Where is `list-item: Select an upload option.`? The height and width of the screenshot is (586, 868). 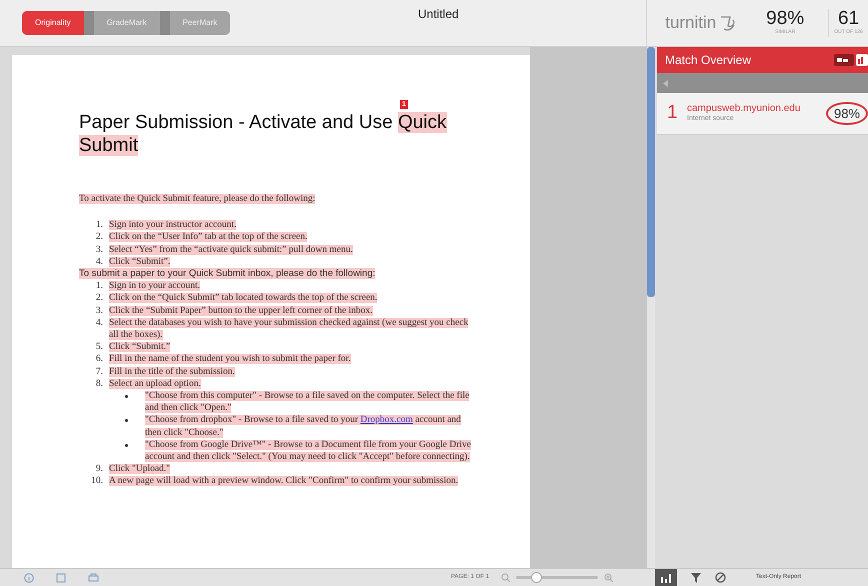 list-item: Select an upload option. is located at coordinates (155, 384).